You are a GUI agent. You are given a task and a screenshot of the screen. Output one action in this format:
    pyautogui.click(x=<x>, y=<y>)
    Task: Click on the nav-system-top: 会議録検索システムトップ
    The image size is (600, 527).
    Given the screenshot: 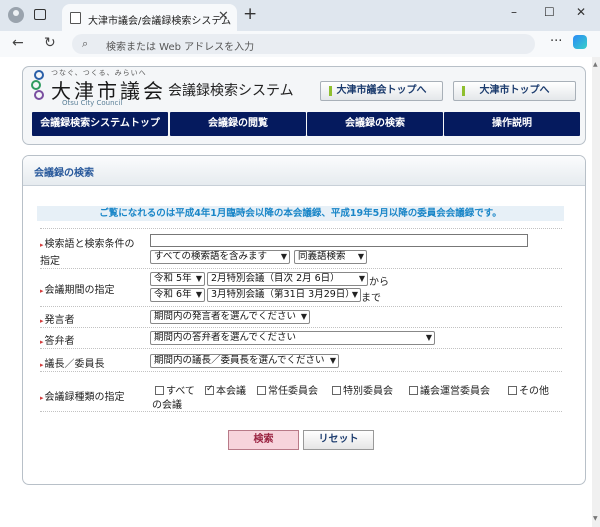 What is the action you would take?
    pyautogui.click(x=100, y=124)
    